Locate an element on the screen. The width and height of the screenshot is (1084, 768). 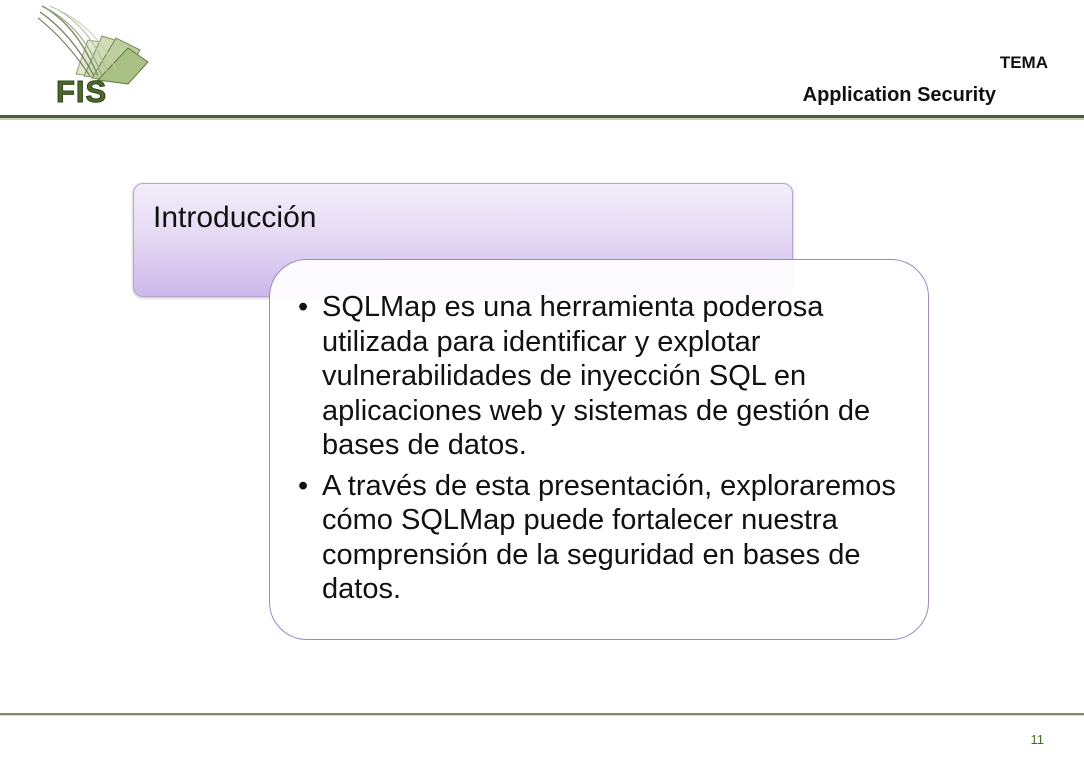
footer-divider-shadow is located at coordinates (542, 715).